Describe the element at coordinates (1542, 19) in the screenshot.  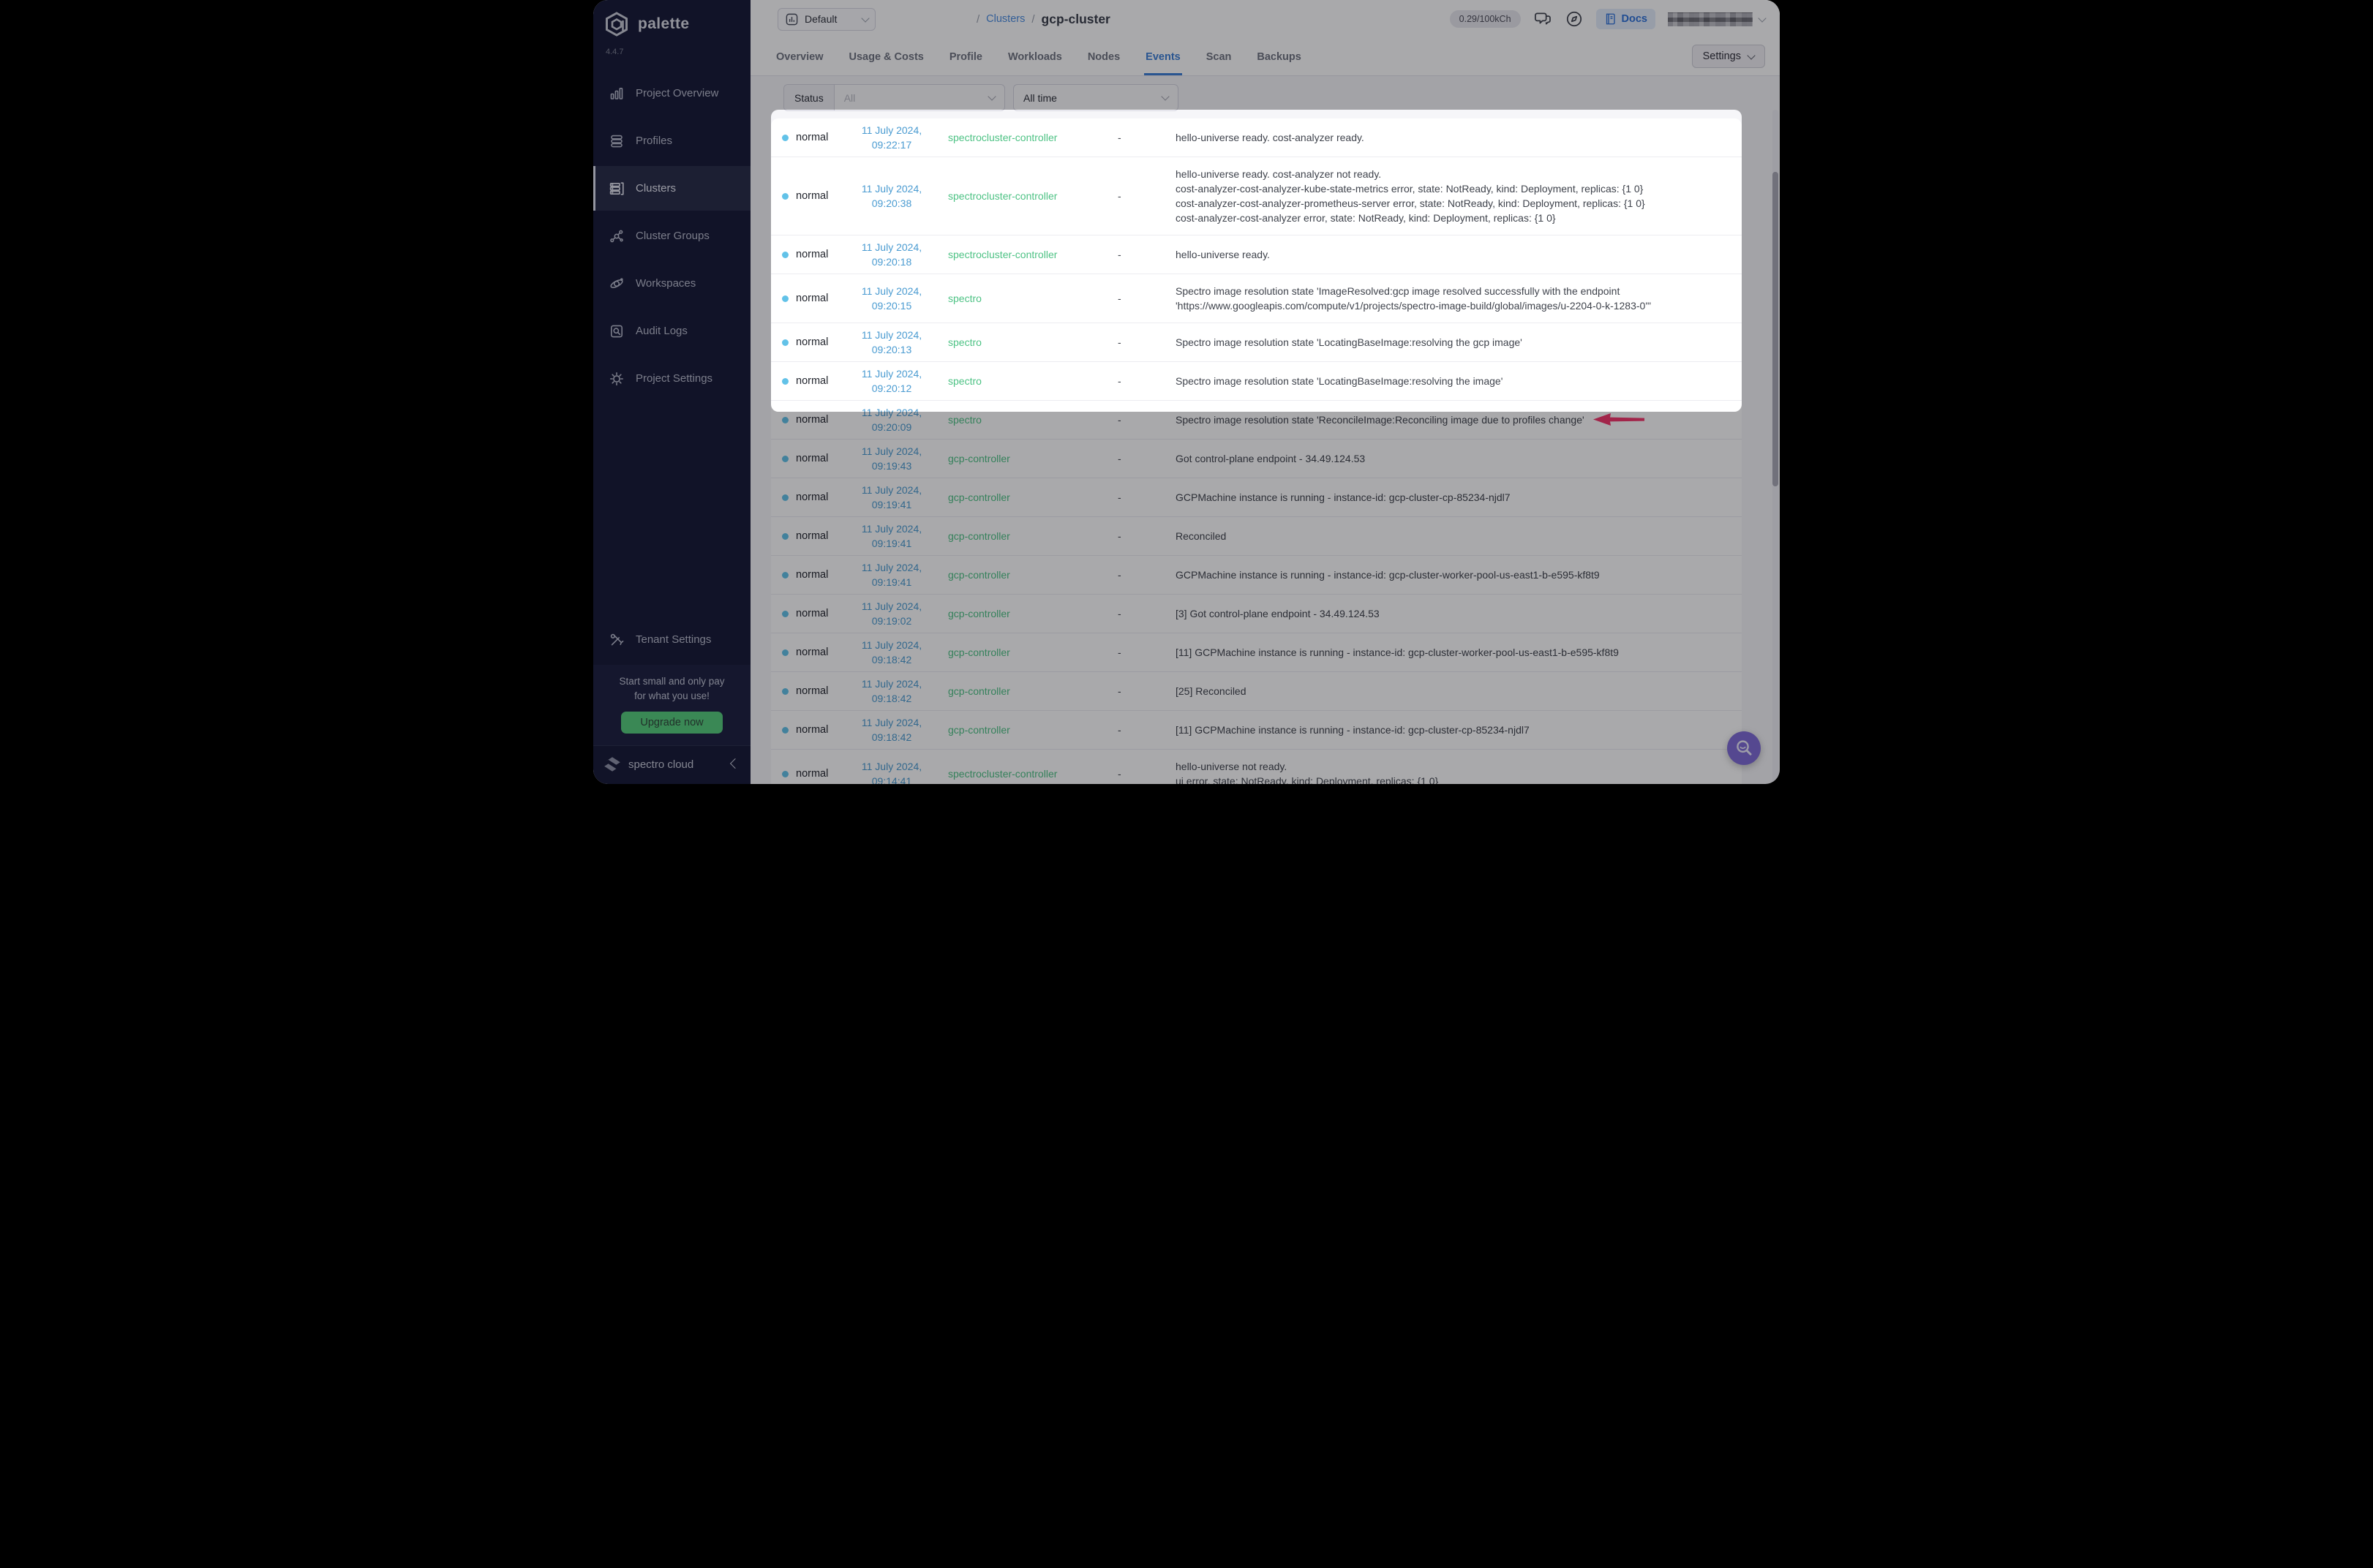
I see `chat-icon` at that location.